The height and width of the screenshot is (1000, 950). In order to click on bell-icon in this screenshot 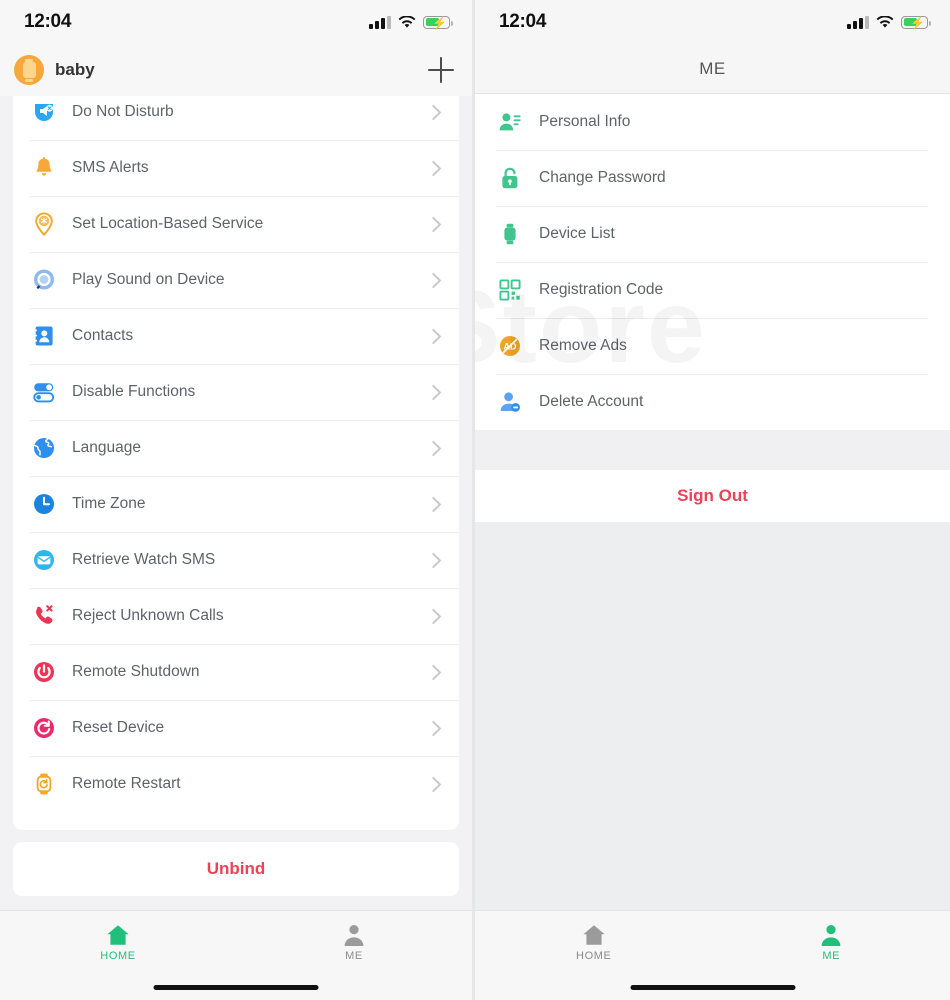, I will do `click(44, 168)`.